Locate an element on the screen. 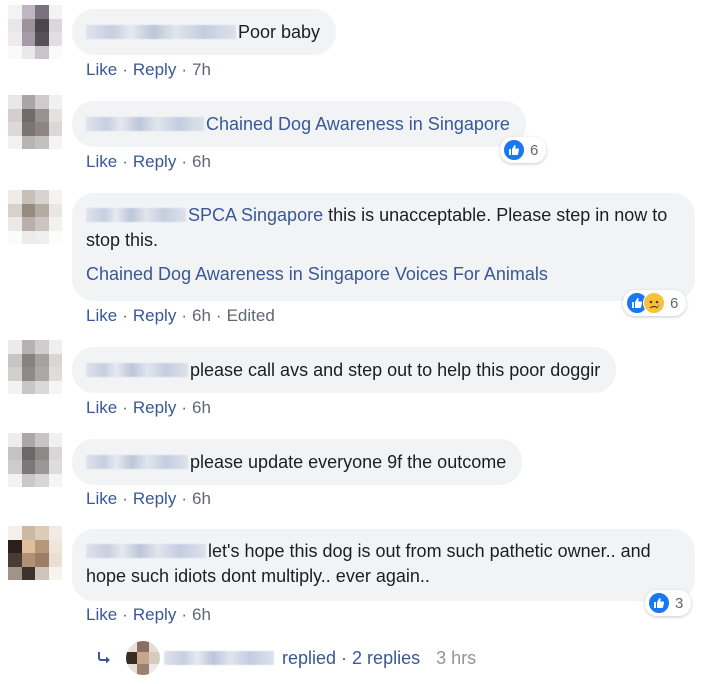 The height and width of the screenshot is (684, 717). reaction-count: 3 is located at coordinates (679, 603).